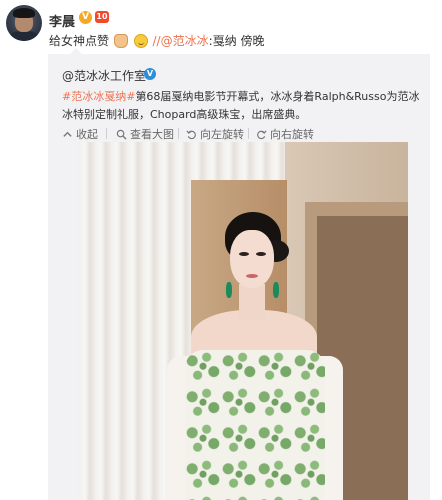  Describe the element at coordinates (98, 96) in the screenshot. I see `hashtag-link: #范冰冰戛纳#` at that location.